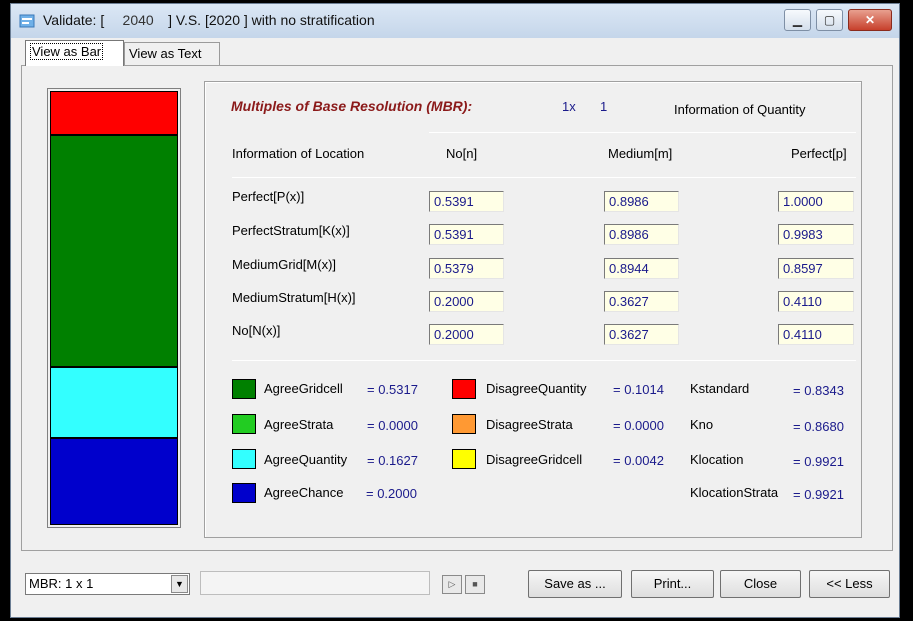 This screenshot has width=913, height=621. I want to click on kappa-label-location-strata: KlocationStrata, so click(734, 492).